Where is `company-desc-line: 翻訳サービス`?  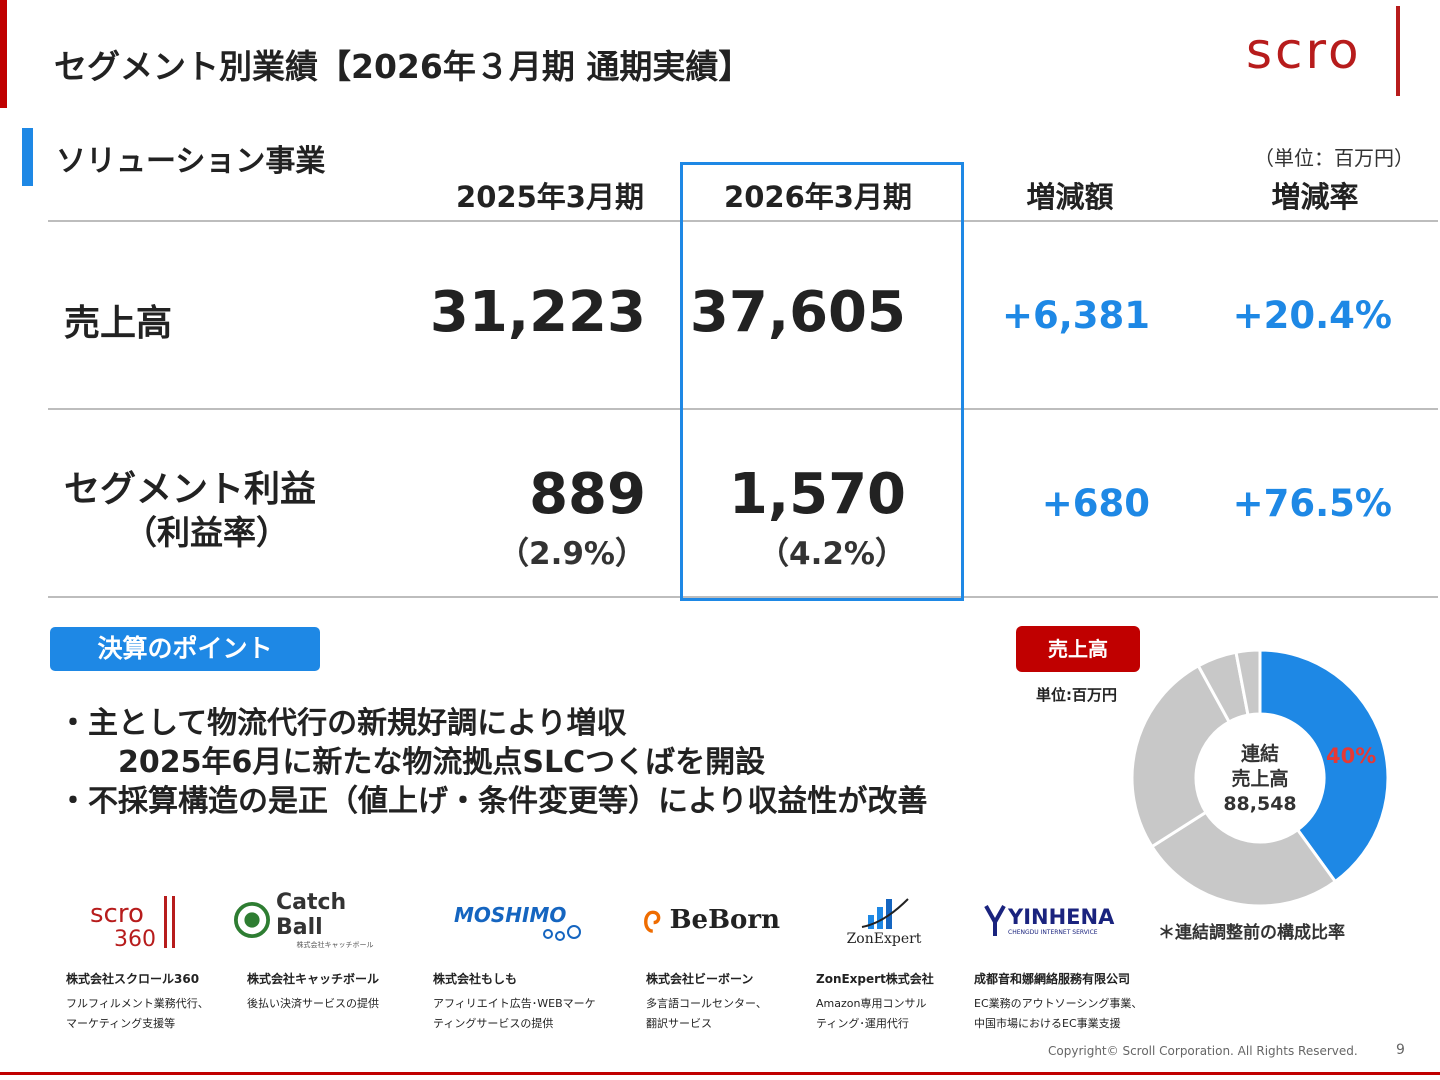
company-desc-line: 翻訳サービス is located at coordinates (679, 1023).